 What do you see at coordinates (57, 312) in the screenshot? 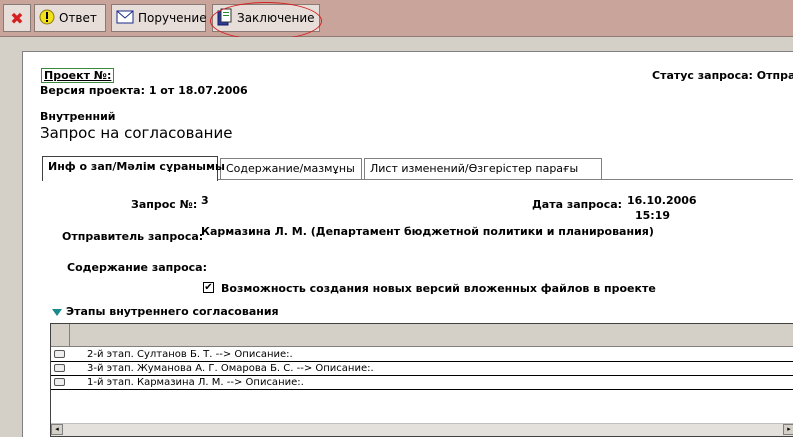
I see `collapse-triangle-icon` at bounding box center [57, 312].